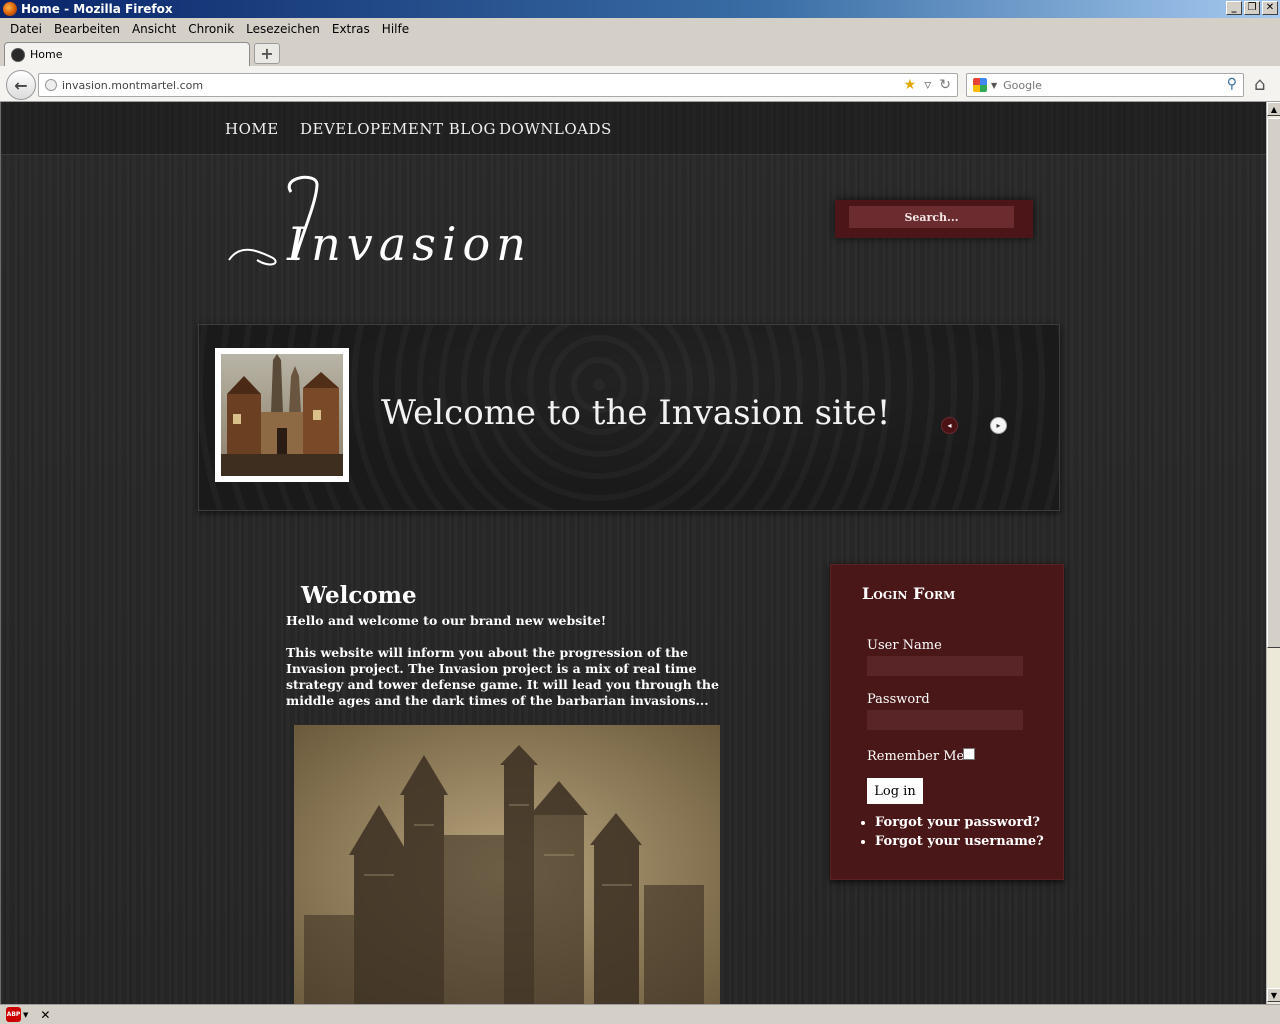 The image size is (1280, 1024). I want to click on medieval-town-painting, so click(282, 415).